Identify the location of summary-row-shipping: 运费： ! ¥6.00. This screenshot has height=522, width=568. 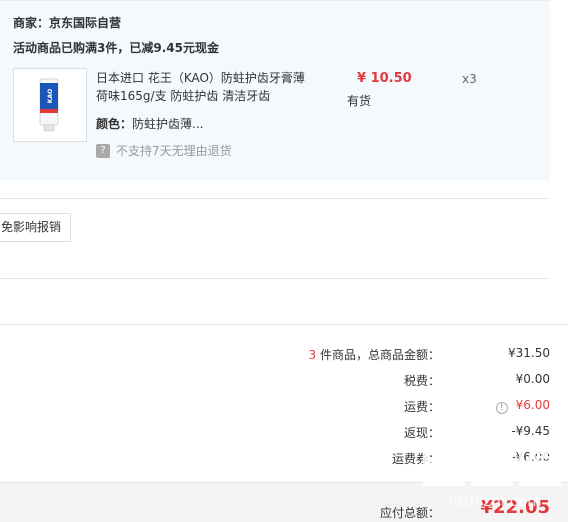
(284, 407).